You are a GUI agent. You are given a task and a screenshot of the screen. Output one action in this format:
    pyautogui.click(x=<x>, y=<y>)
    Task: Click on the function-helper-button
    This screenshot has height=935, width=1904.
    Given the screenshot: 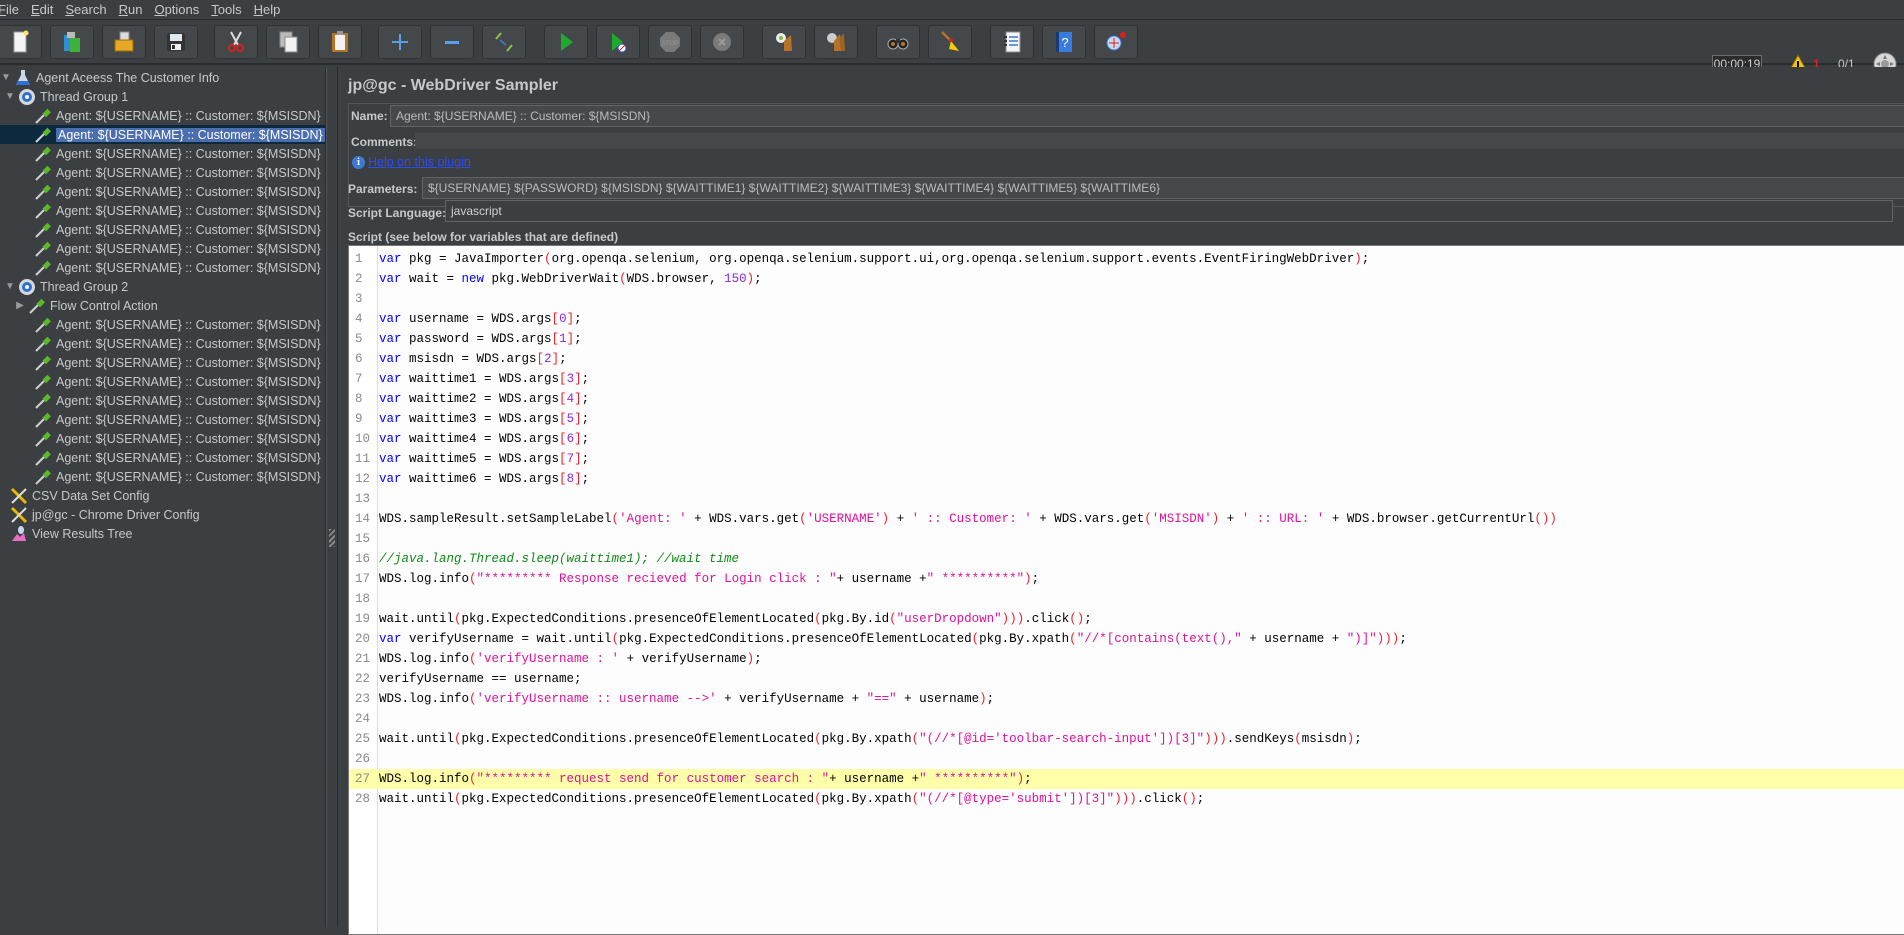 What is the action you would take?
    pyautogui.click(x=1012, y=42)
    